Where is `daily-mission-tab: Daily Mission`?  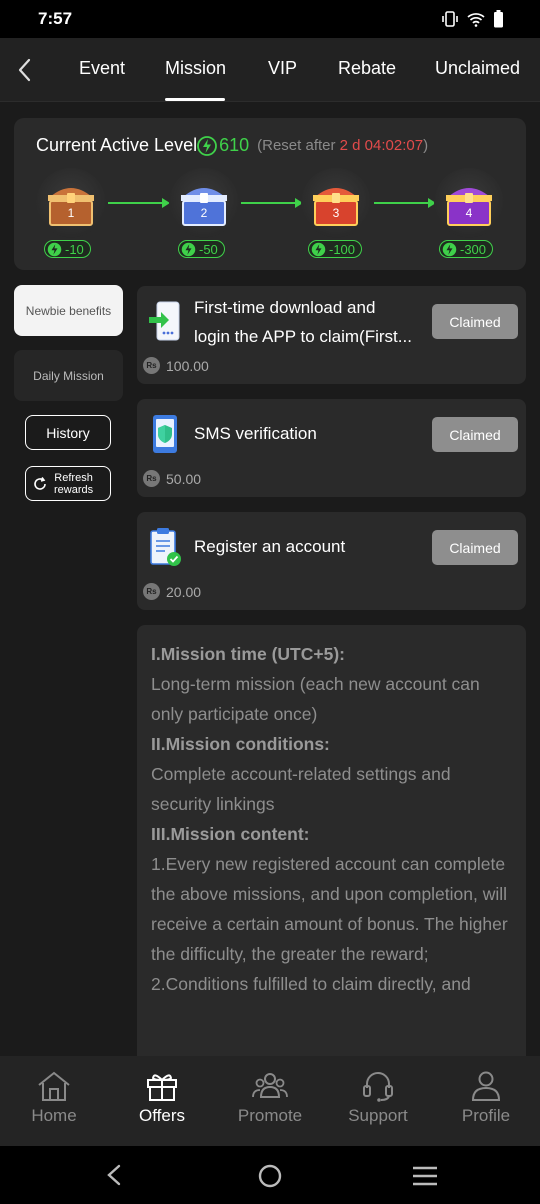
daily-mission-tab: Daily Mission is located at coordinates (68, 375).